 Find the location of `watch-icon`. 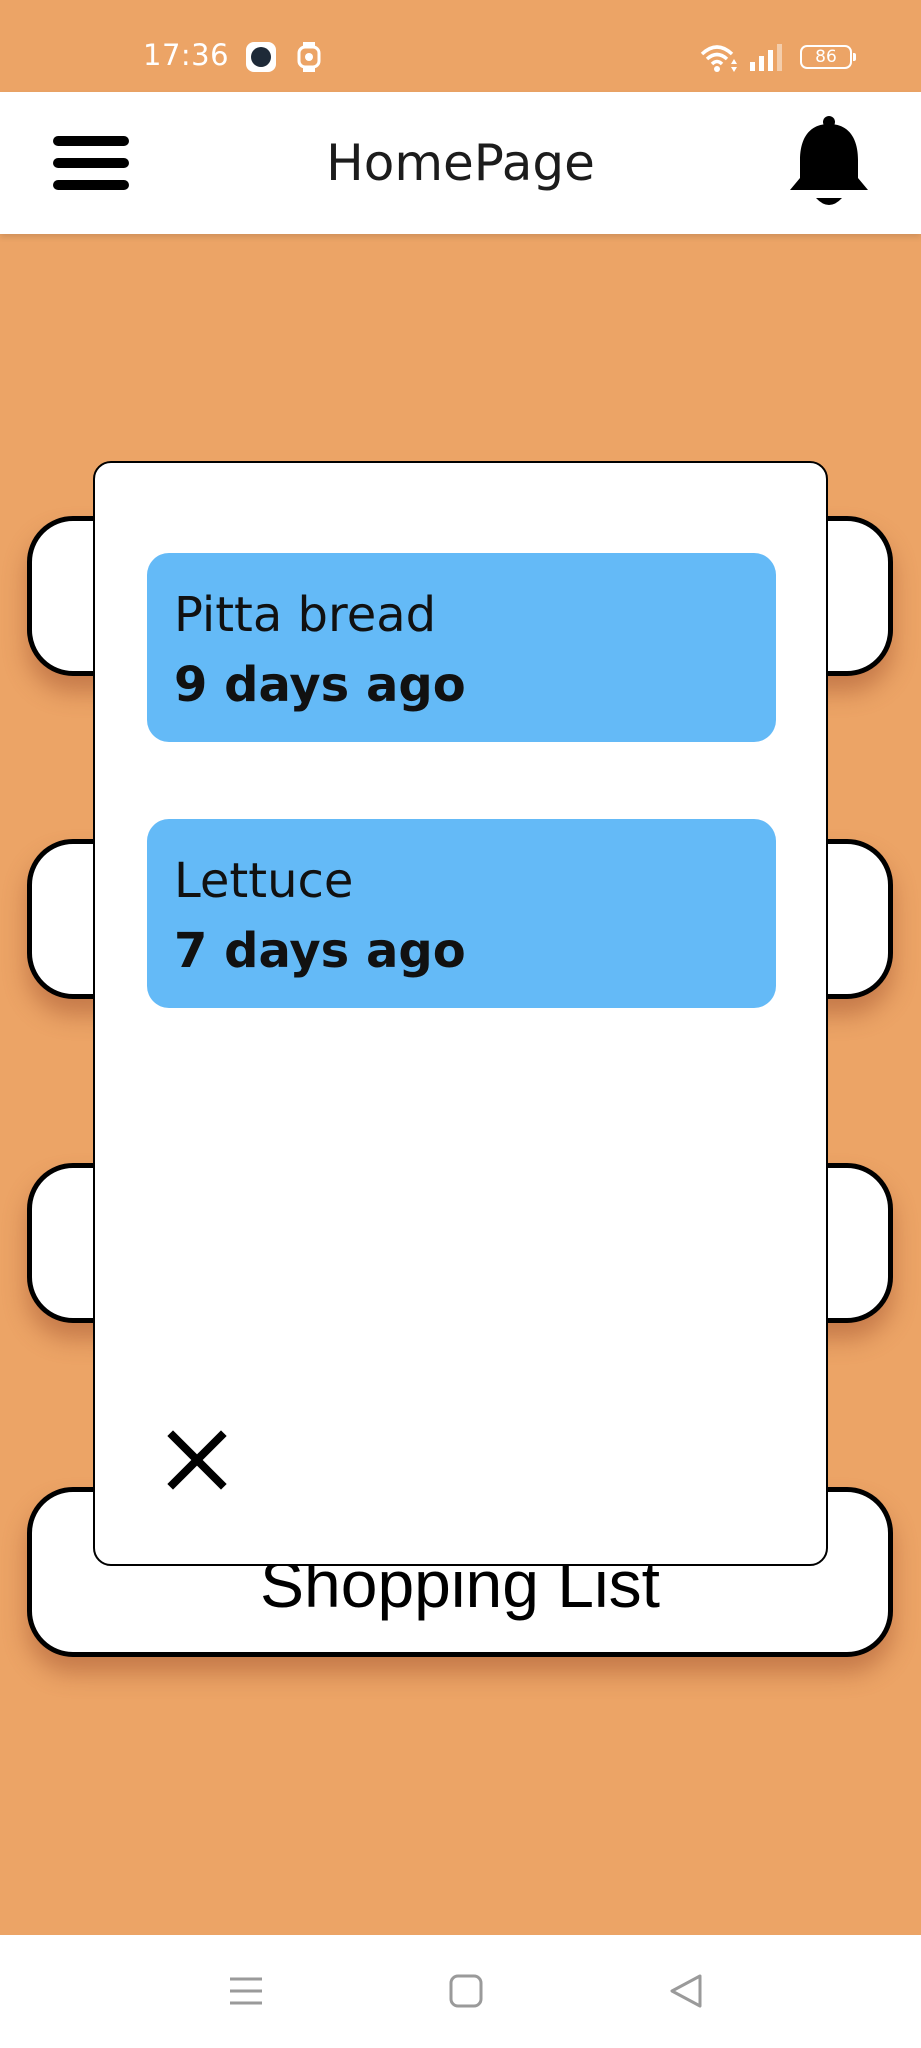

watch-icon is located at coordinates (309, 57).